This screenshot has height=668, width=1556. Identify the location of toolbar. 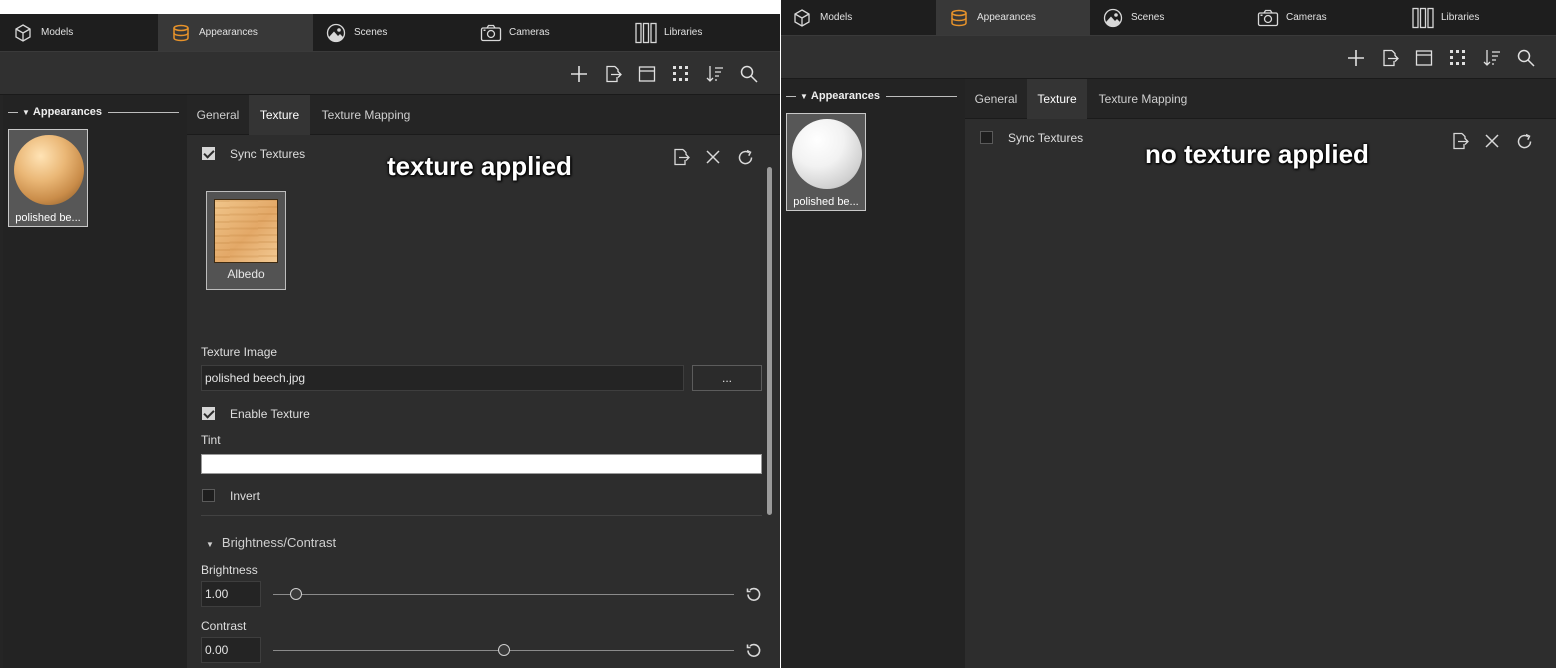
(390, 73).